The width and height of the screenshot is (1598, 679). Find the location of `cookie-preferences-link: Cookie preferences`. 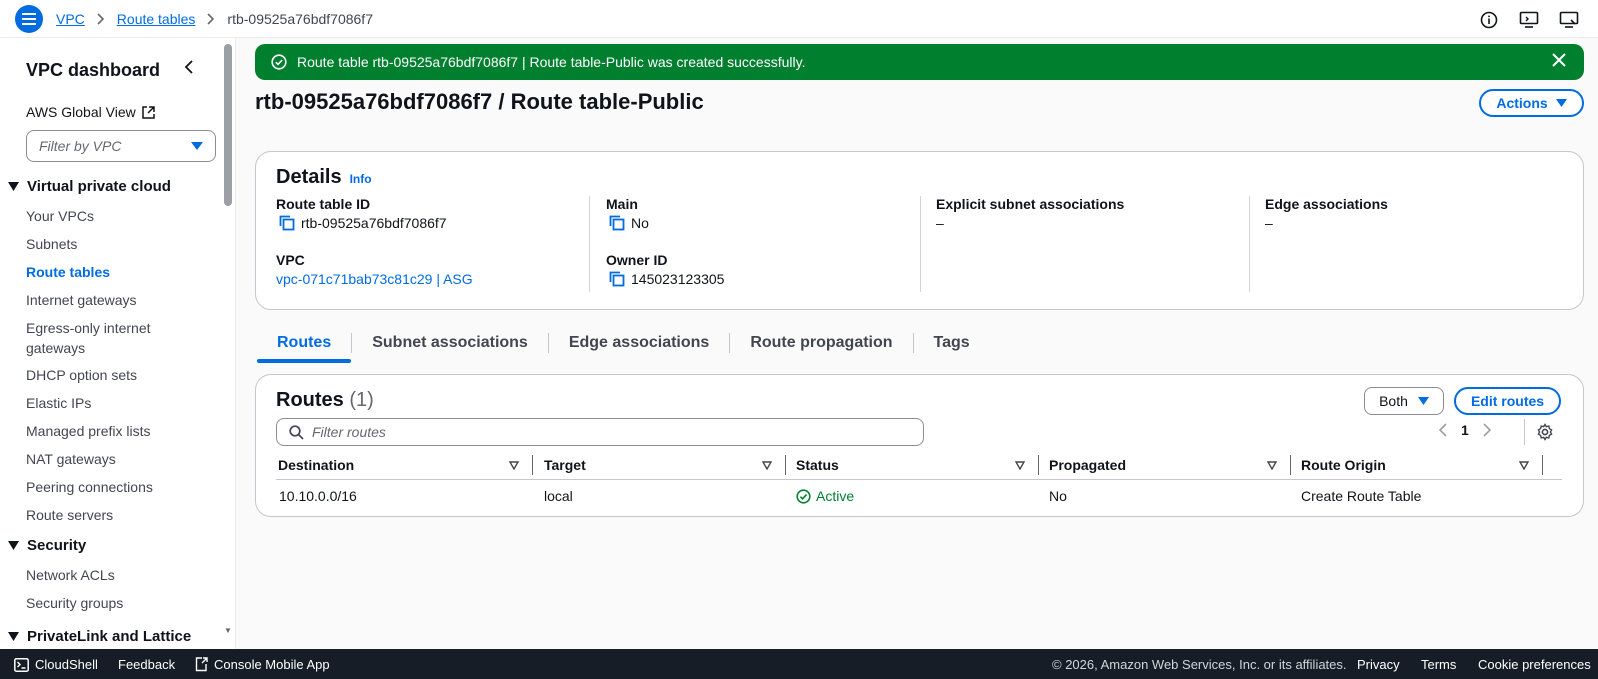

cookie-preferences-link: Cookie preferences is located at coordinates (1534, 664).